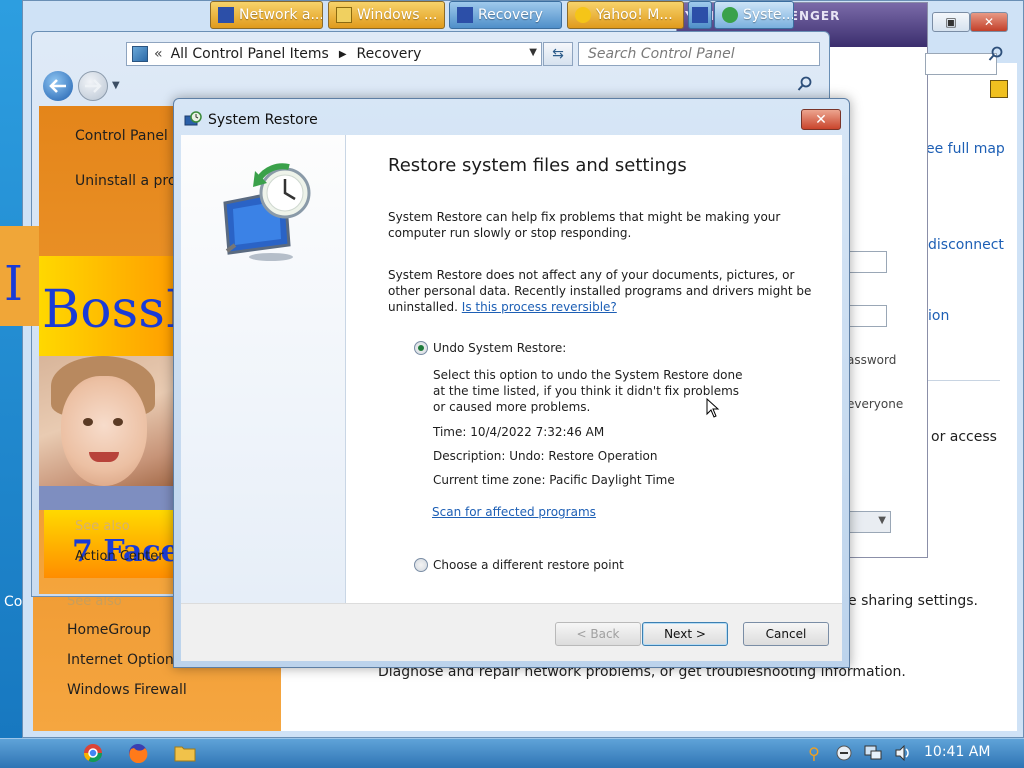  I want to click on network-maximize-button: ▣, so click(951, 22).